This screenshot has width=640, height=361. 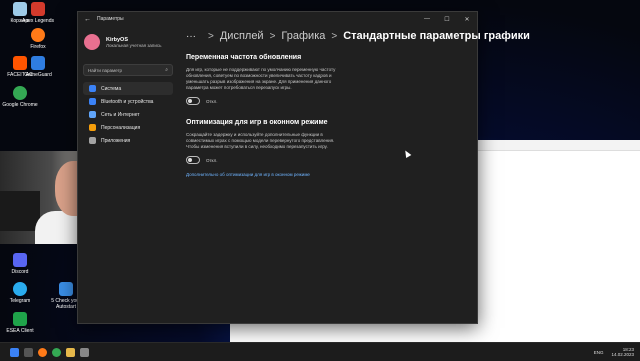 I want to click on desktop-icon-label: Discord, so click(x=20, y=272).